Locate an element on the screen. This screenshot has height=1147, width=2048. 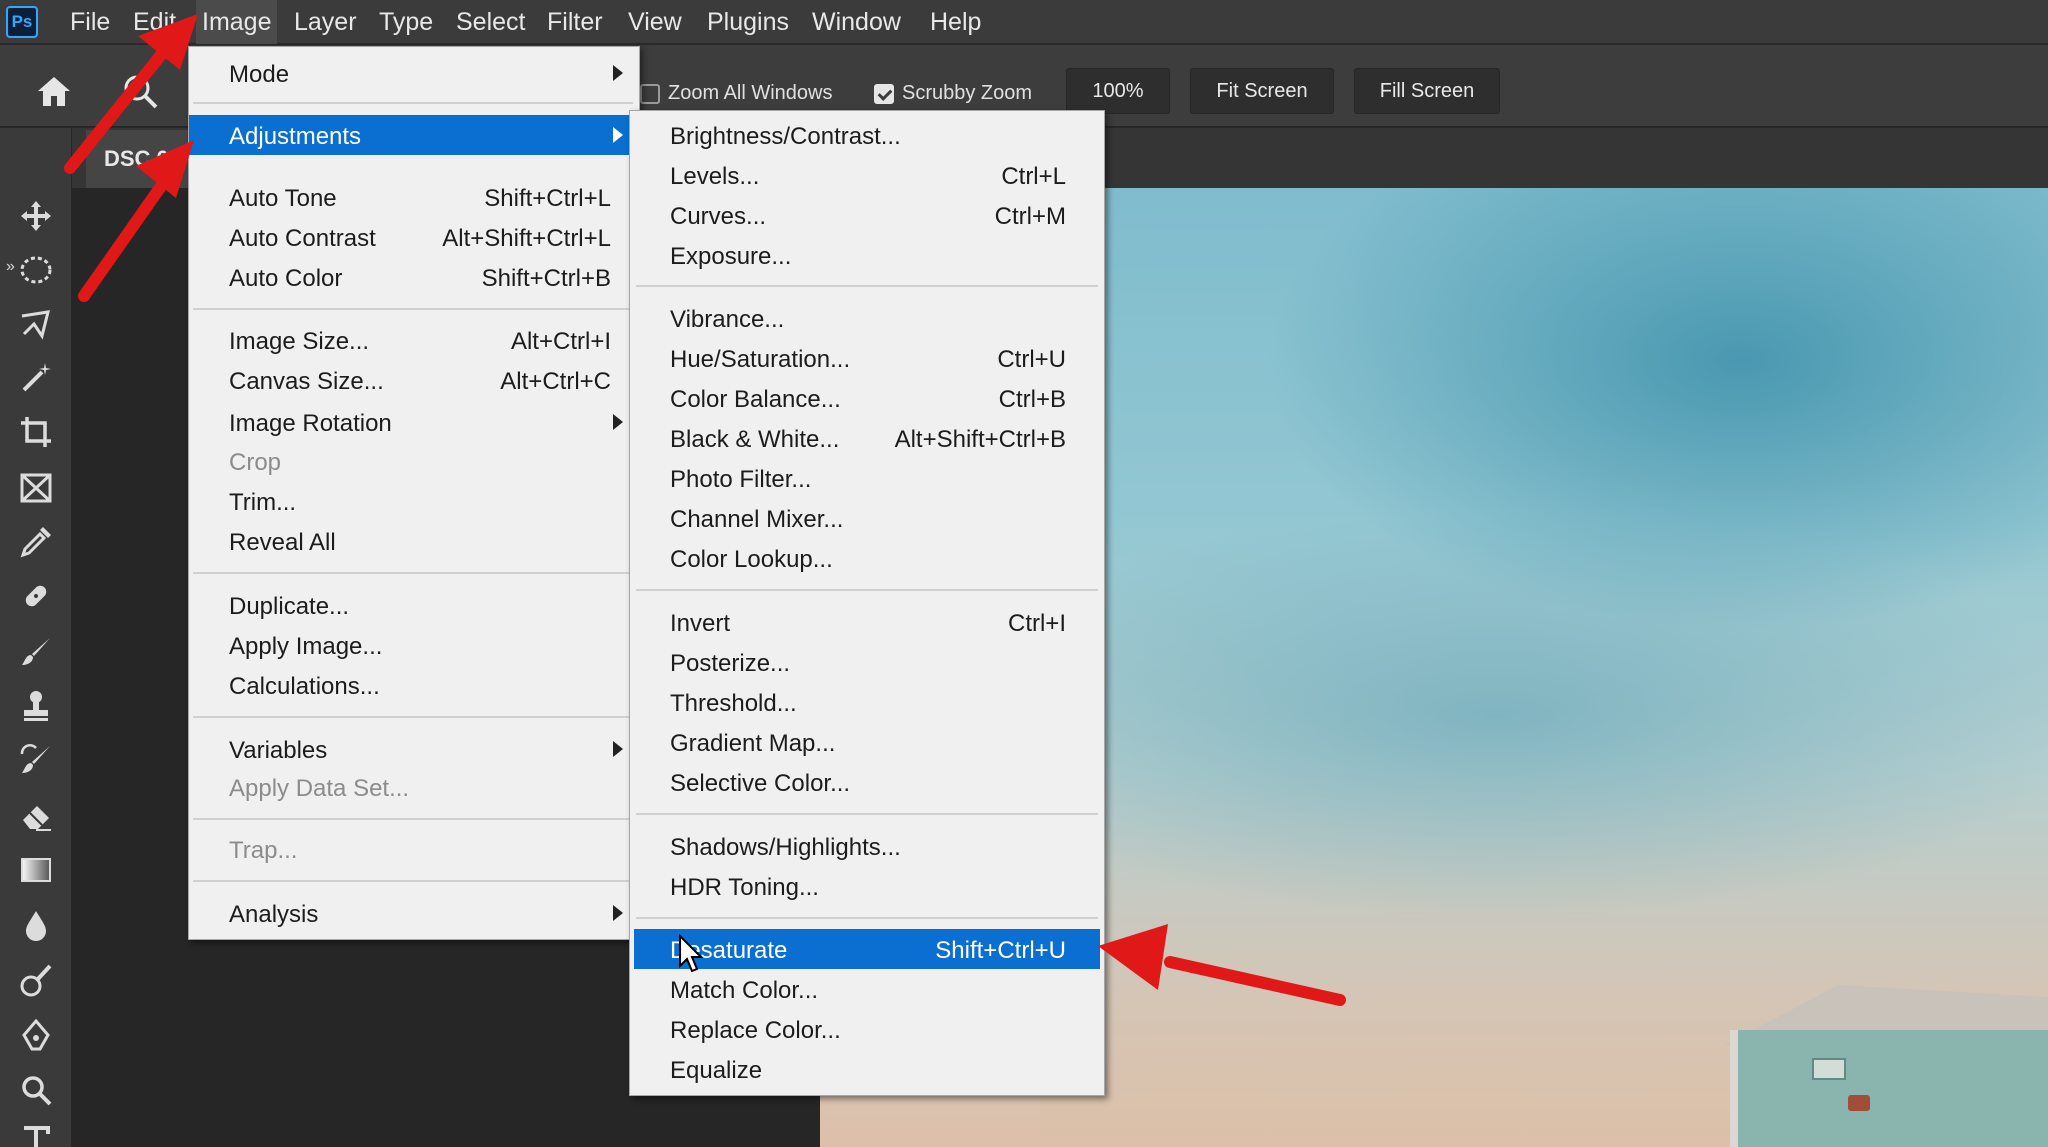
menu-item-variables: Variables is located at coordinates (414, 749).